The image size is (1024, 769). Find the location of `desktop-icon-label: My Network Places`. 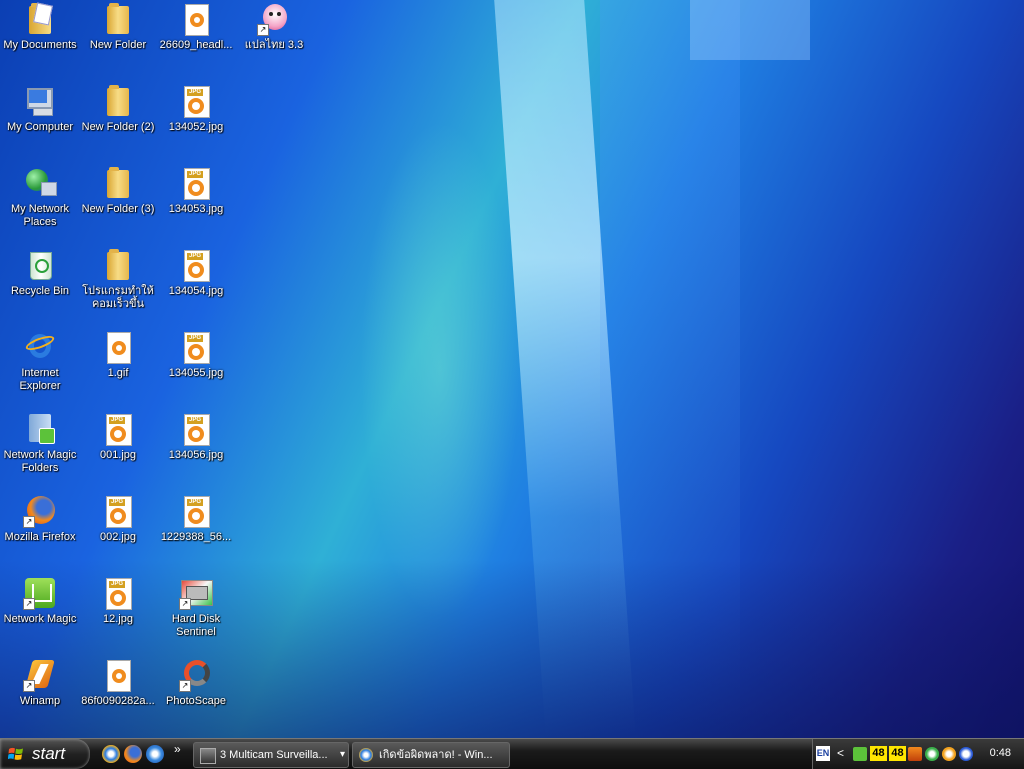

desktop-icon-label: My Network Places is located at coordinates (40, 215).